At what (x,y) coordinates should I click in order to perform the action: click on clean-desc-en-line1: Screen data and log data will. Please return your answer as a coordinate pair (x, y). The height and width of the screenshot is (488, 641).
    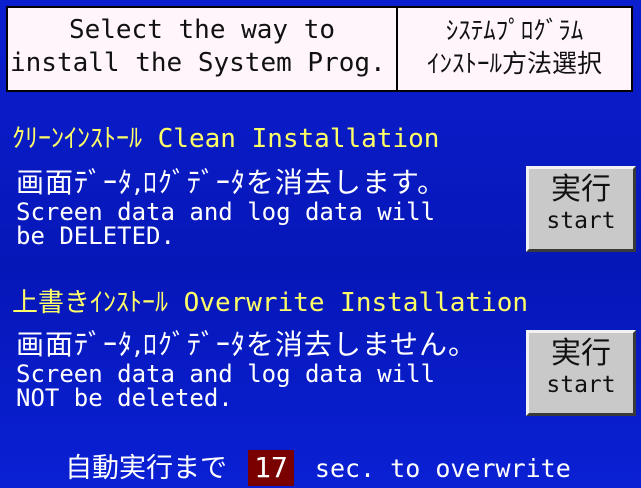
    Looking at the image, I should click on (226, 212).